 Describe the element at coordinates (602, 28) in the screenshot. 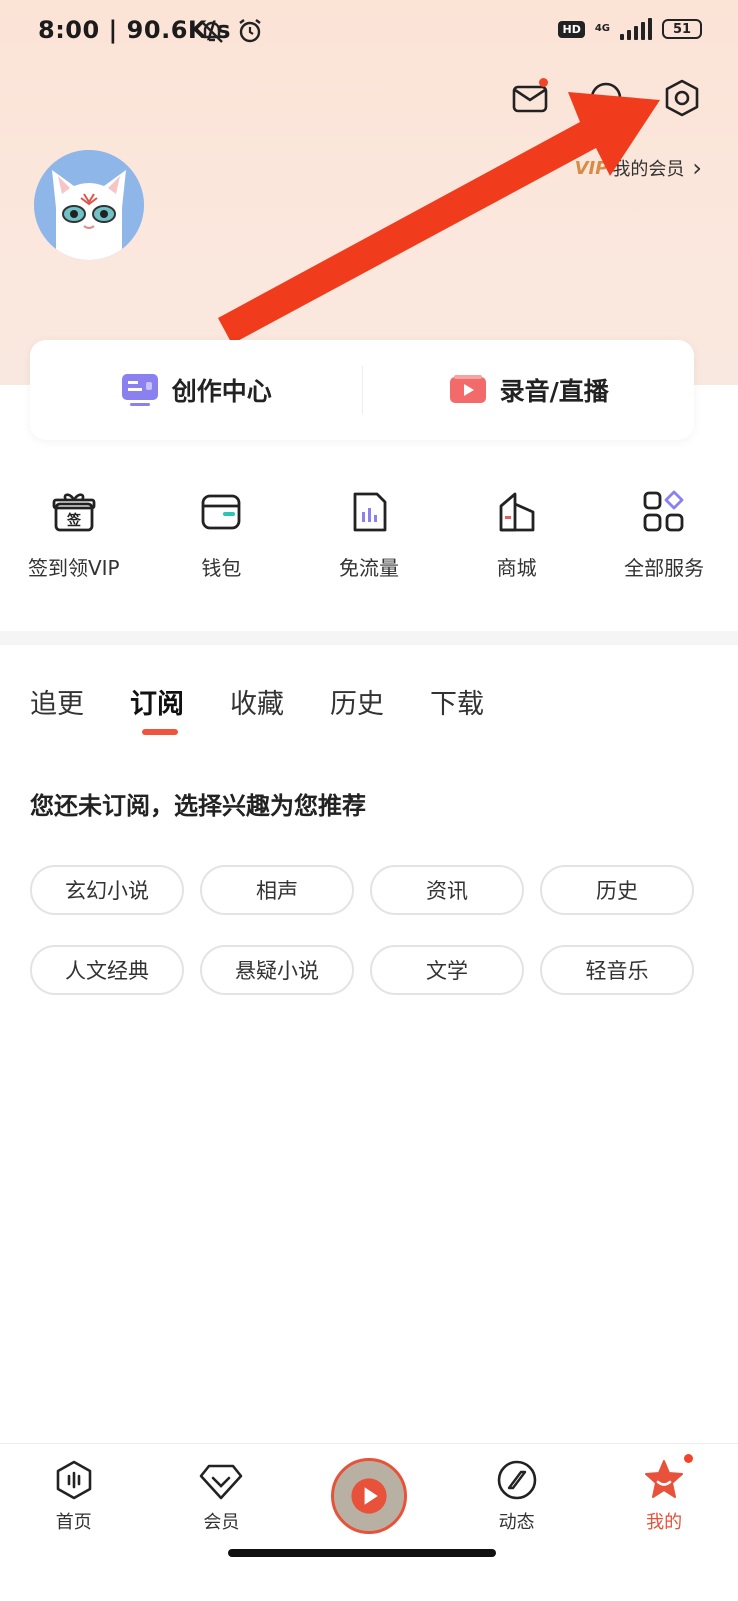

I see `network-type: 4G` at that location.